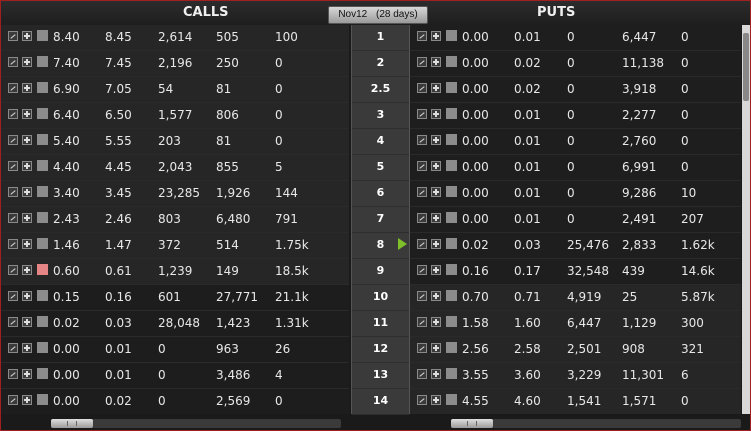 This screenshot has width=751, height=431. I want to click on puts-row: 0.00 0.02 0 3,918 0, so click(575, 90).